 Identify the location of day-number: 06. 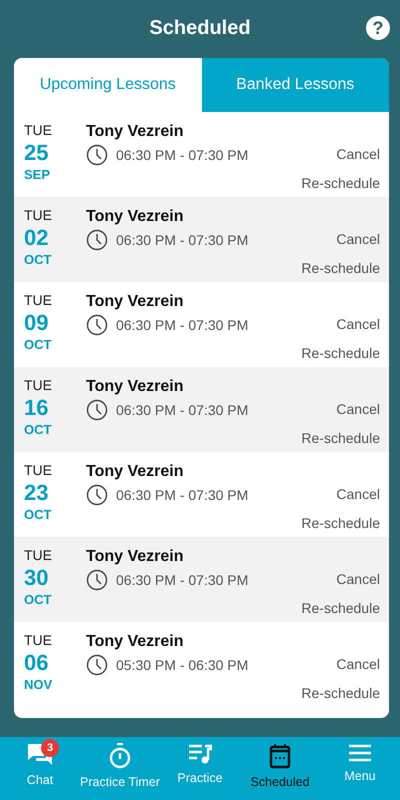
(36, 663).